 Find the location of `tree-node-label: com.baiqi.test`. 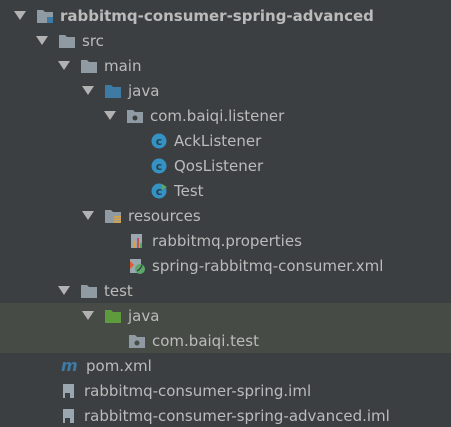

tree-node-label: com.baiqi.test is located at coordinates (205, 340).